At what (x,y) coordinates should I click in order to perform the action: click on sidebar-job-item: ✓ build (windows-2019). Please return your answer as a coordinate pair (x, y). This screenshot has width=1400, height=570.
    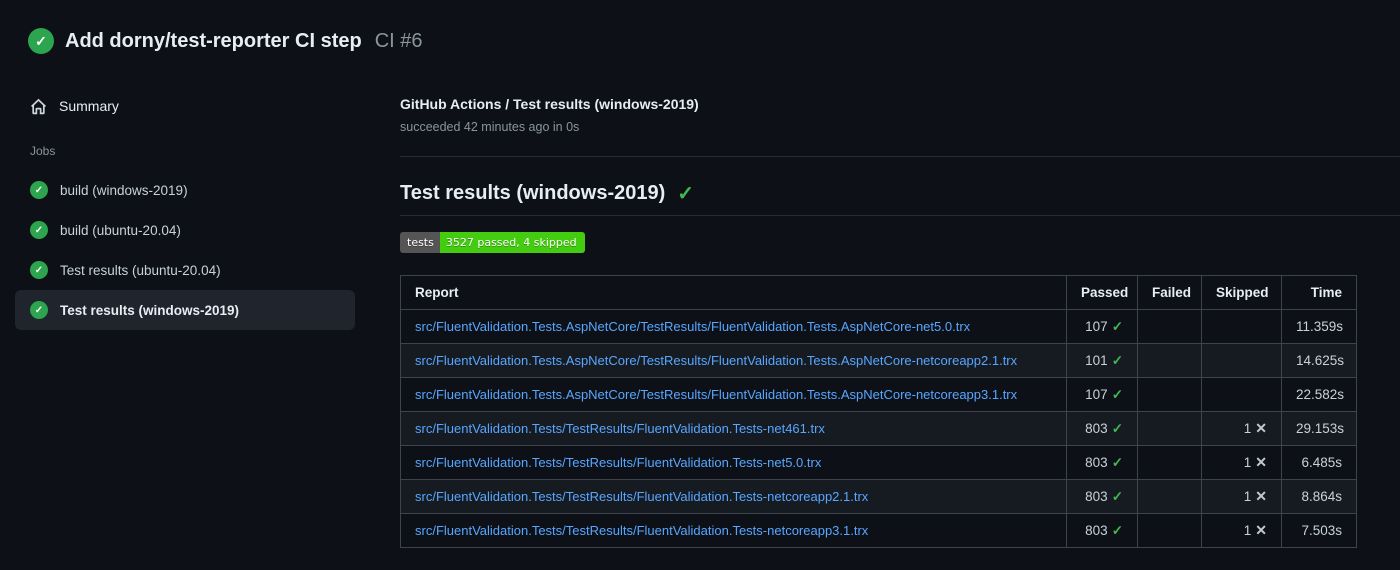
    Looking at the image, I should click on (185, 190).